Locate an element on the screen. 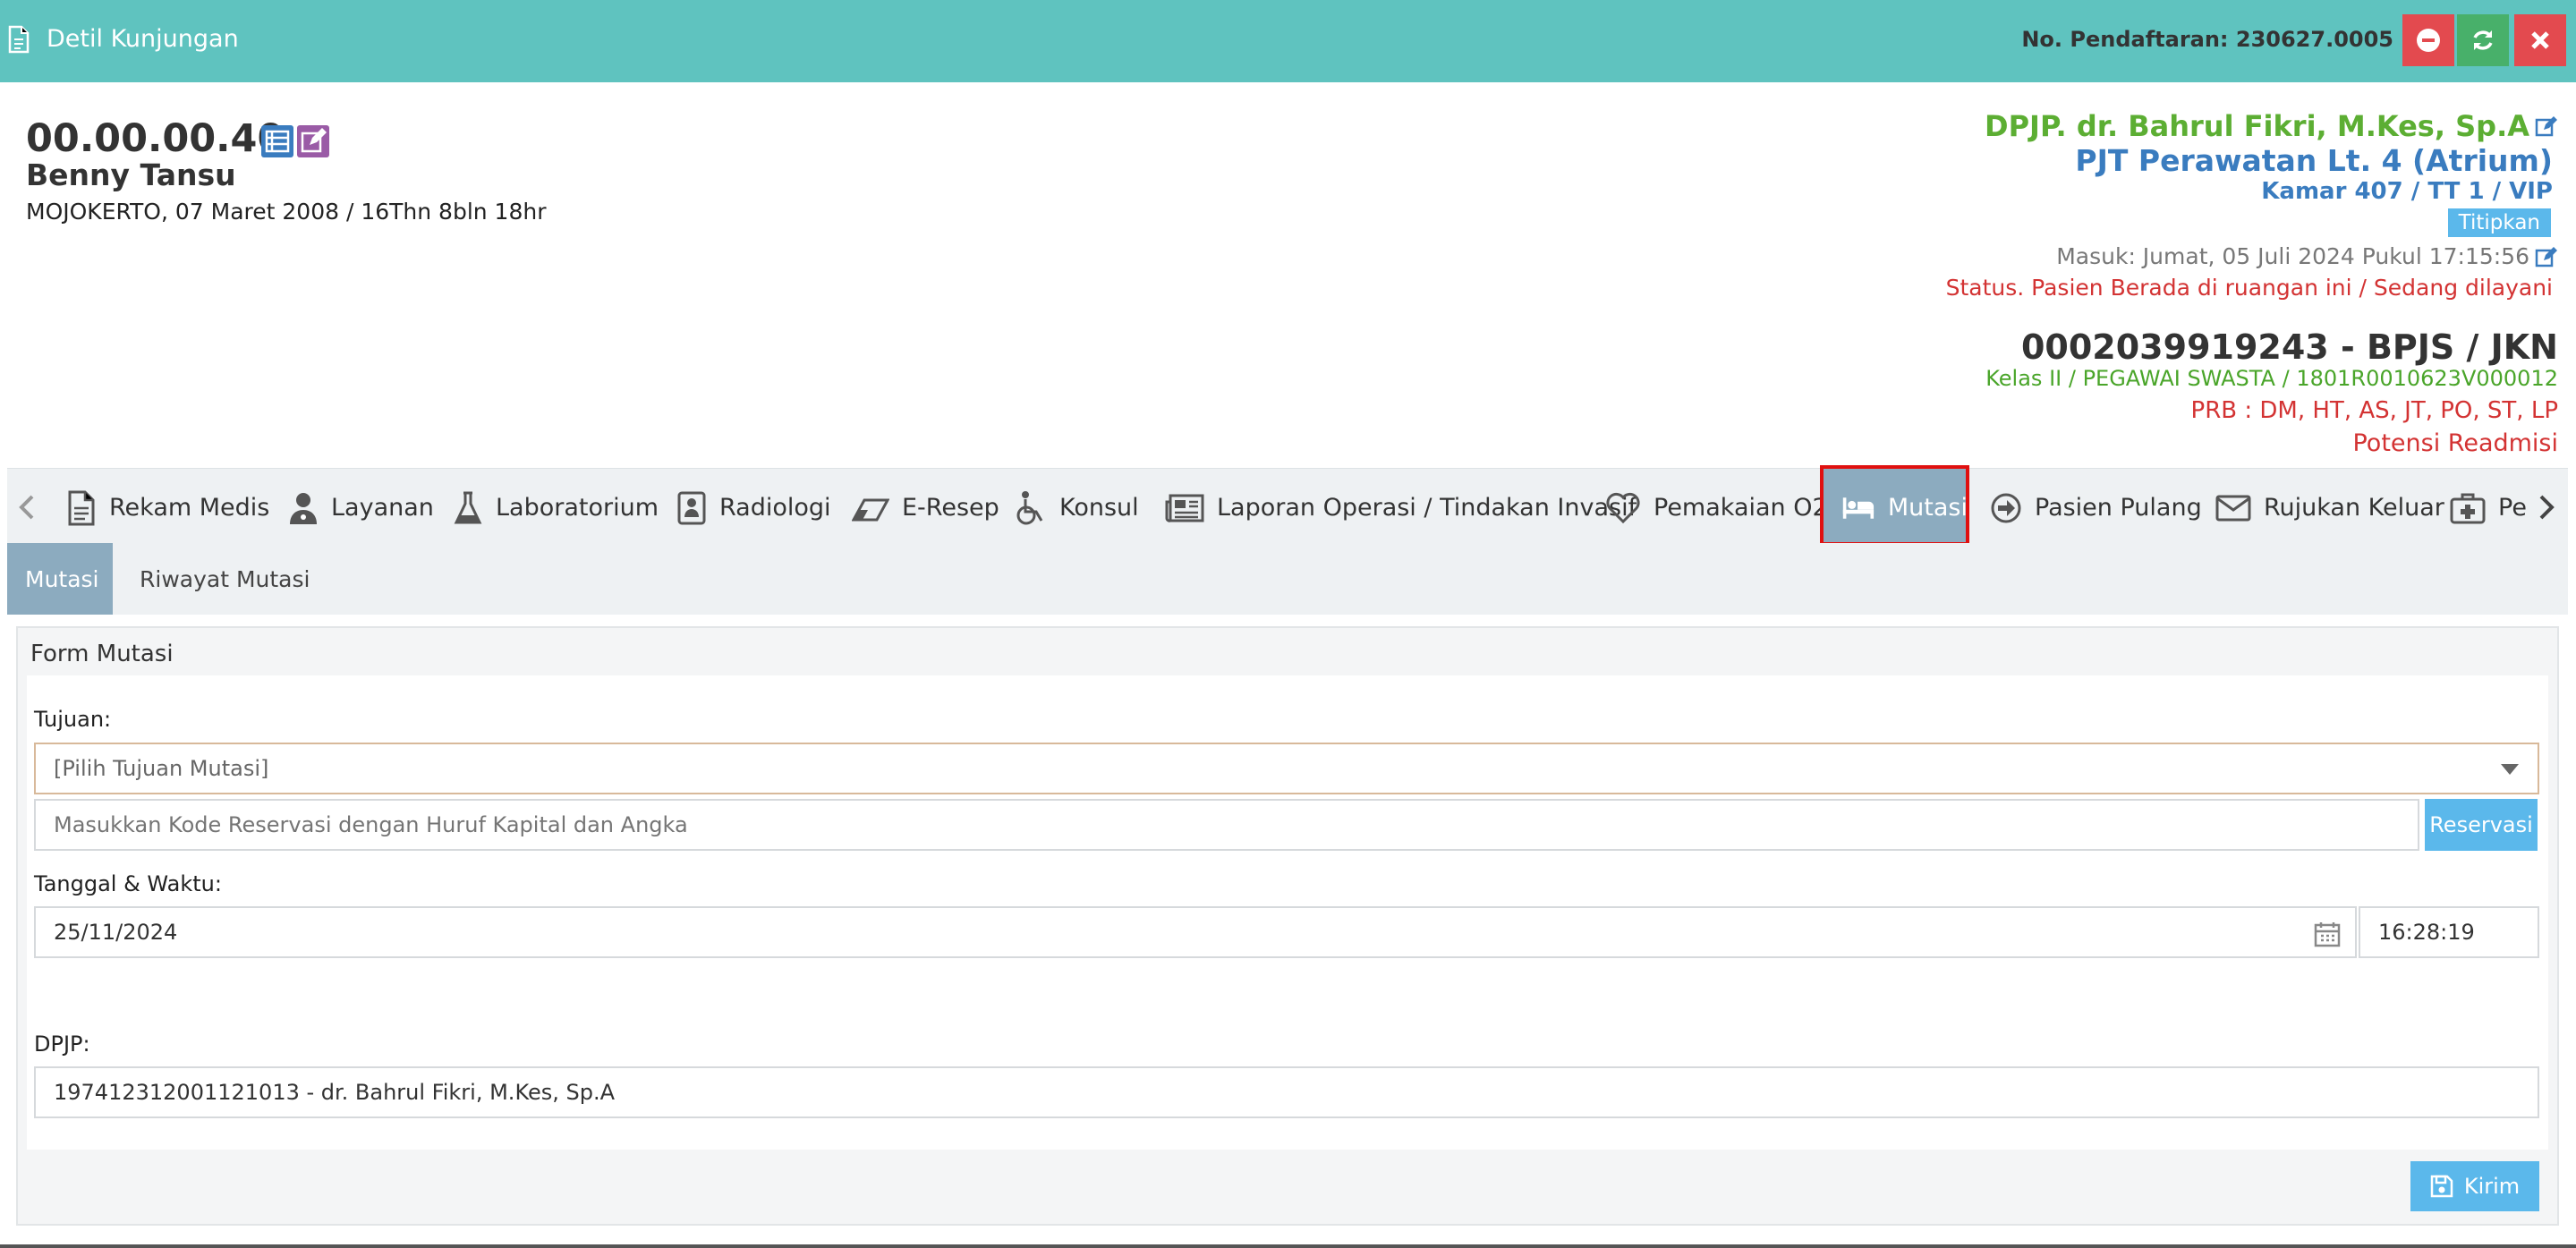 This screenshot has width=2576, height=1248. tab-radiologi: Radiologi is located at coordinates (753, 508).